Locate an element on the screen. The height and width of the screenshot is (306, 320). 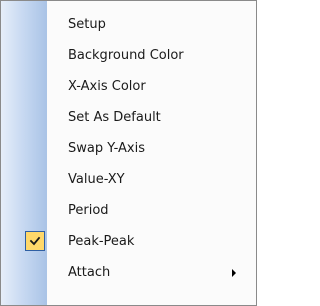
menu-item-swap-y-axis: Swap Y-Axis is located at coordinates (128, 148).